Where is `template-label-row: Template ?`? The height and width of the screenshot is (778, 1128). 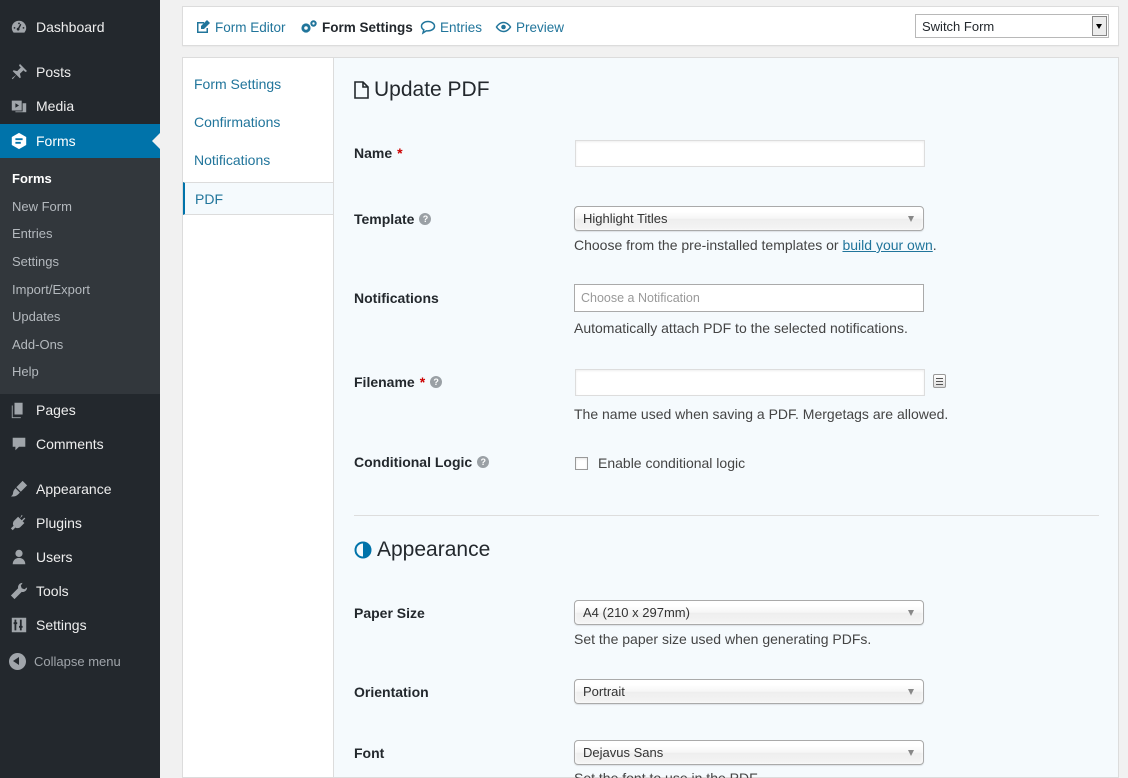 template-label-row: Template ? is located at coordinates (393, 219).